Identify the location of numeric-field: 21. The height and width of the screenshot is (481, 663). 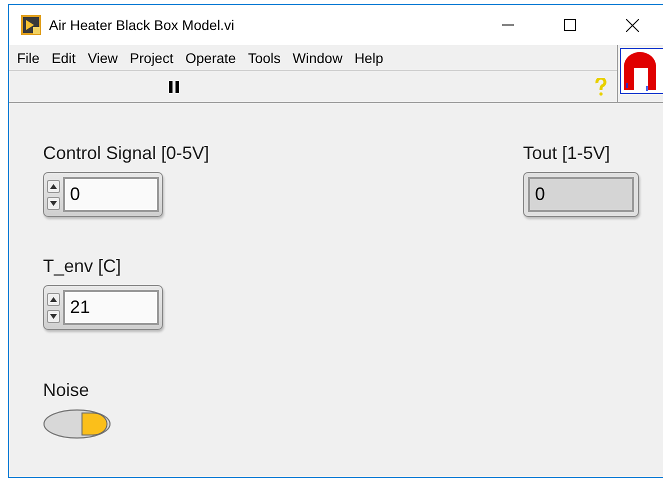
(111, 307).